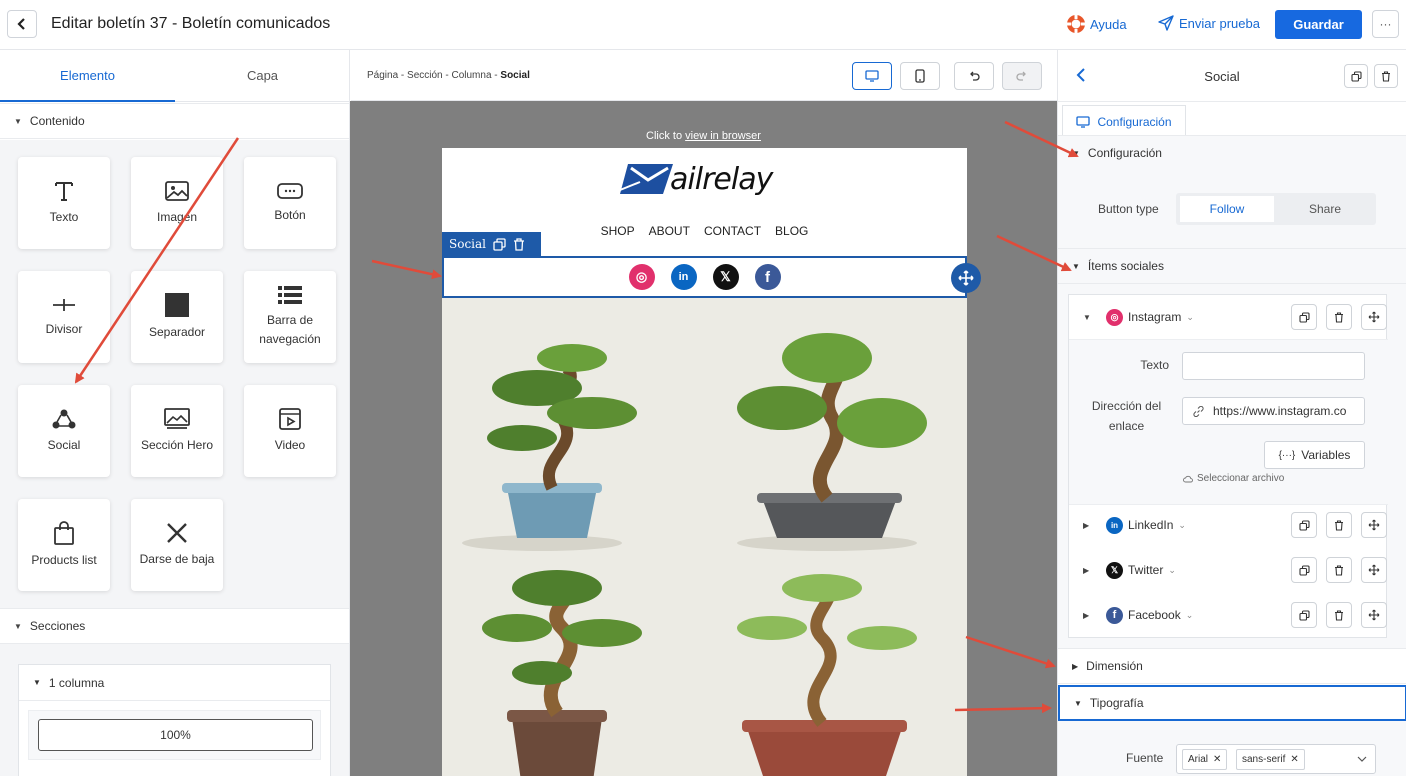  I want to click on tile-label: Social, so click(64, 444).